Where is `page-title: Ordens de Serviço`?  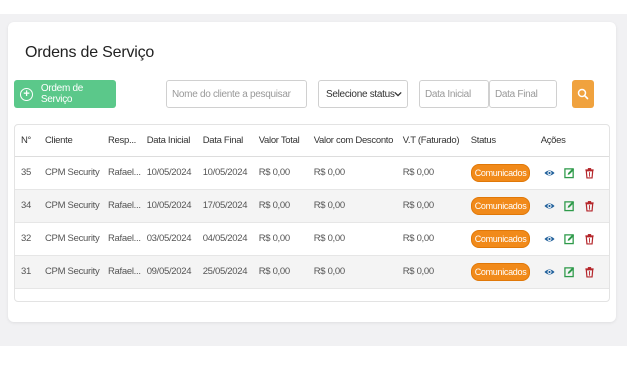
page-title: Ordens de Serviço is located at coordinates (90, 52).